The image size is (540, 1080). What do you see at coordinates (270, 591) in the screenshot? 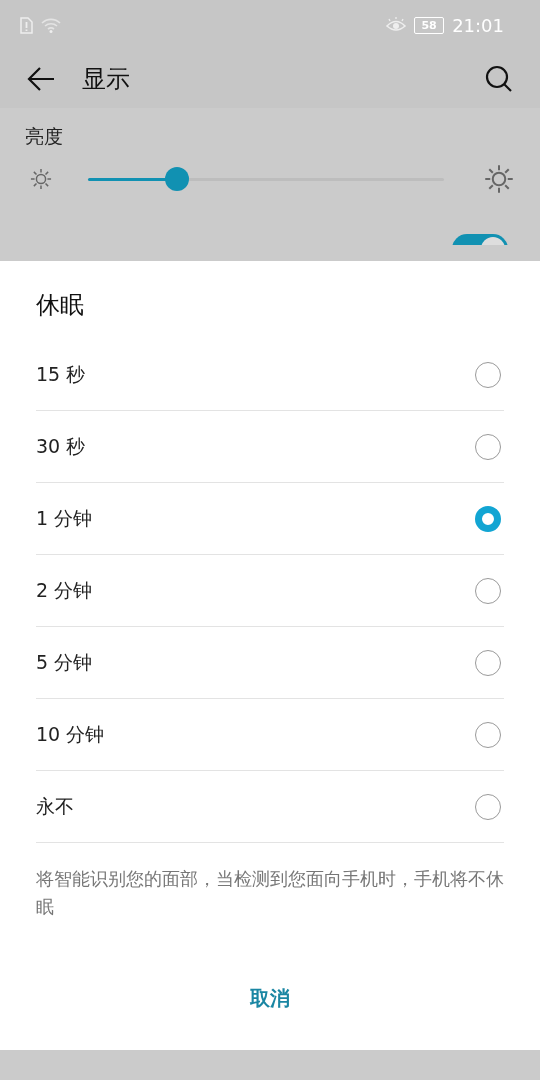
I see `option-item: 2 分钟` at bounding box center [270, 591].